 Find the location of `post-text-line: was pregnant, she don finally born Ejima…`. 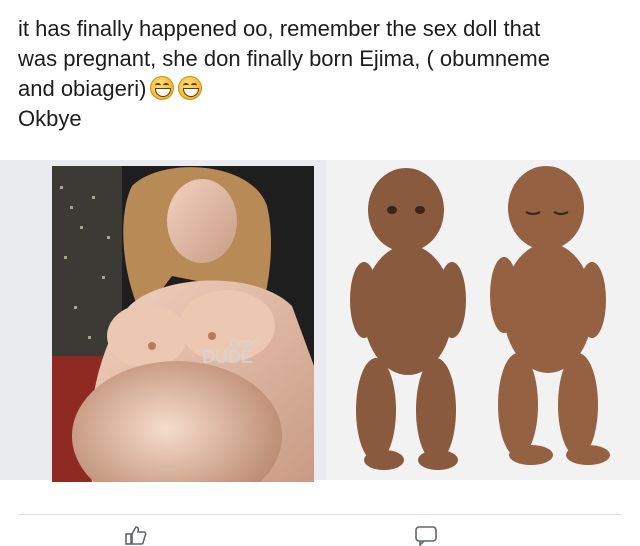

post-text-line: was pregnant, she don finally born Ejima… is located at coordinates (284, 58).